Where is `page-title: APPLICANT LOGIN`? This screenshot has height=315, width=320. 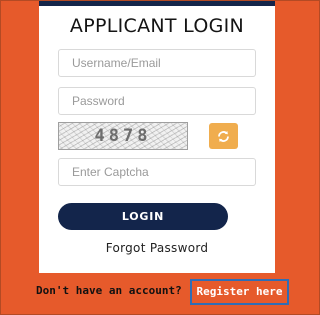 page-title: APPLICANT LOGIN is located at coordinates (157, 26).